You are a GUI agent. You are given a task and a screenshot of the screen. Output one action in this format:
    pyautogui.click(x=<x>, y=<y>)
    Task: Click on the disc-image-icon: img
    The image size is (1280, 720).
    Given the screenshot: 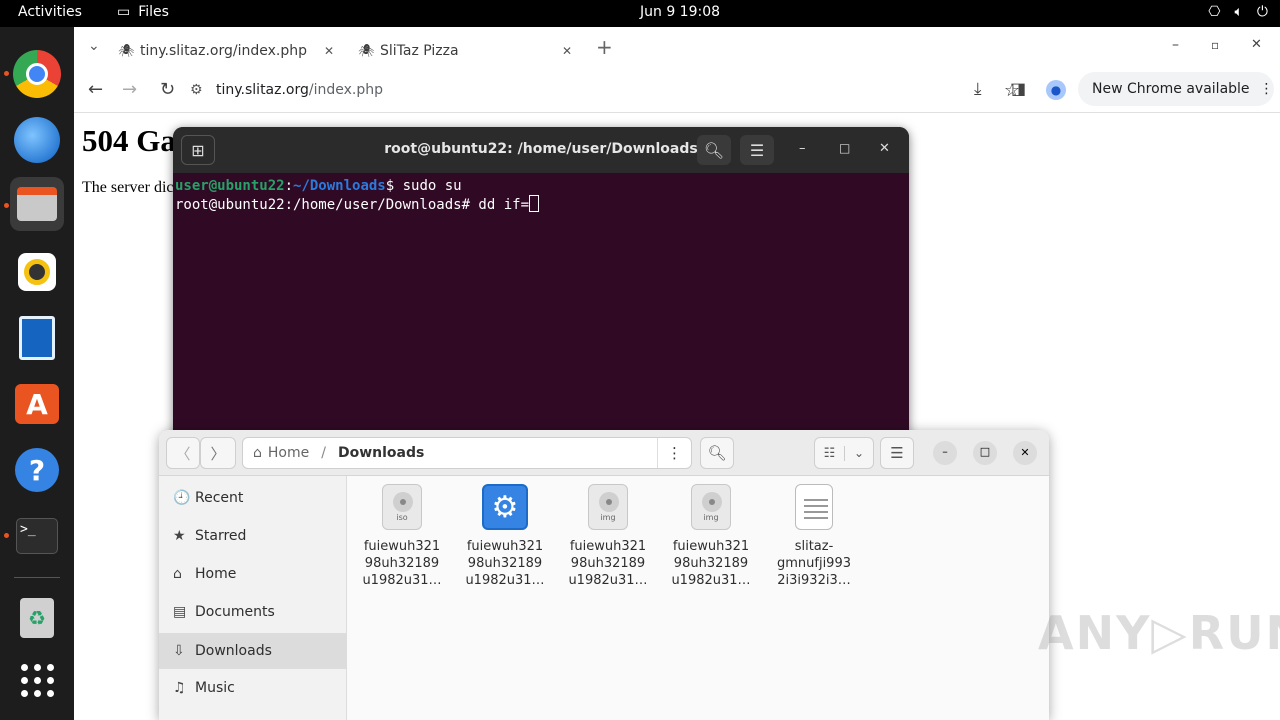 What is the action you would take?
    pyautogui.click(x=711, y=507)
    